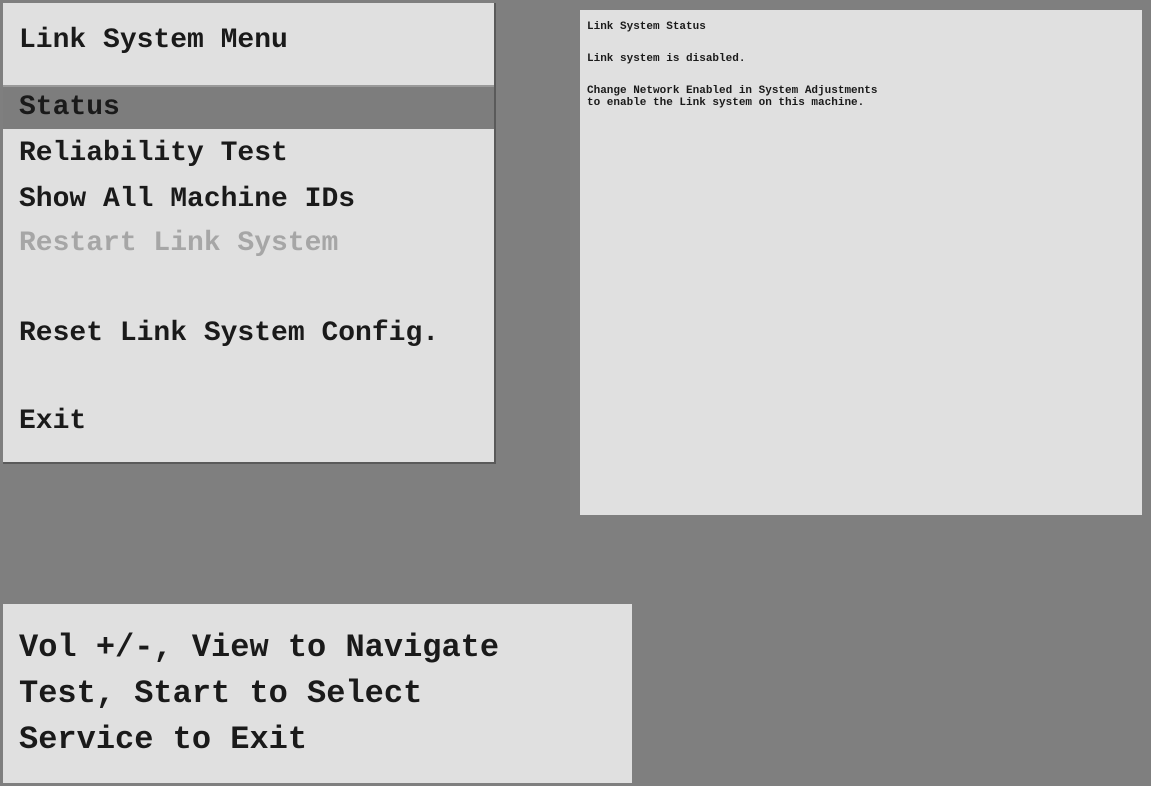  I want to click on menu-item-restart-link-system: Restart Link System, so click(179, 243).